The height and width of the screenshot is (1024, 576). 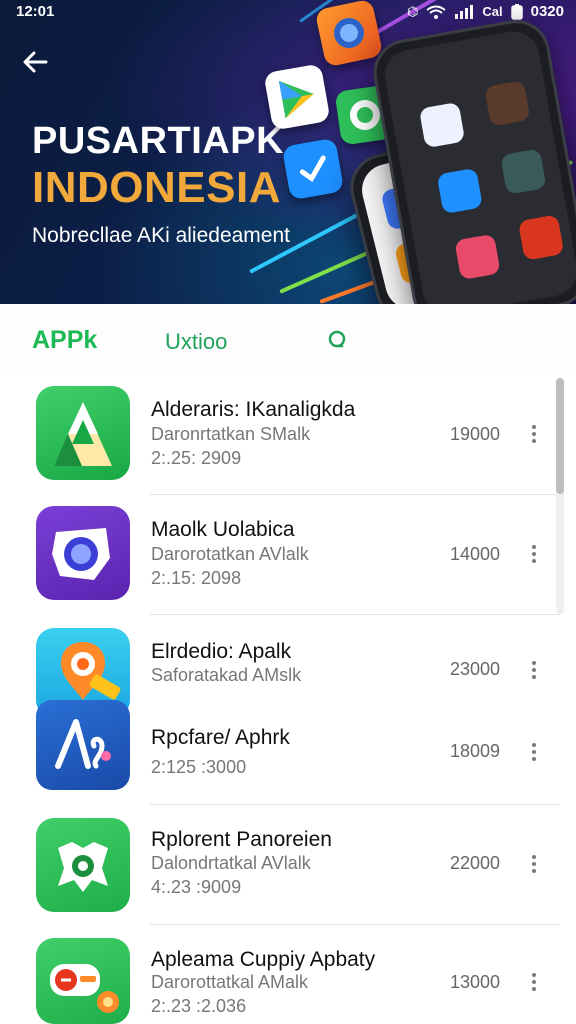 What do you see at coordinates (349, 34) in the screenshot?
I see `floating-globe-icon` at bounding box center [349, 34].